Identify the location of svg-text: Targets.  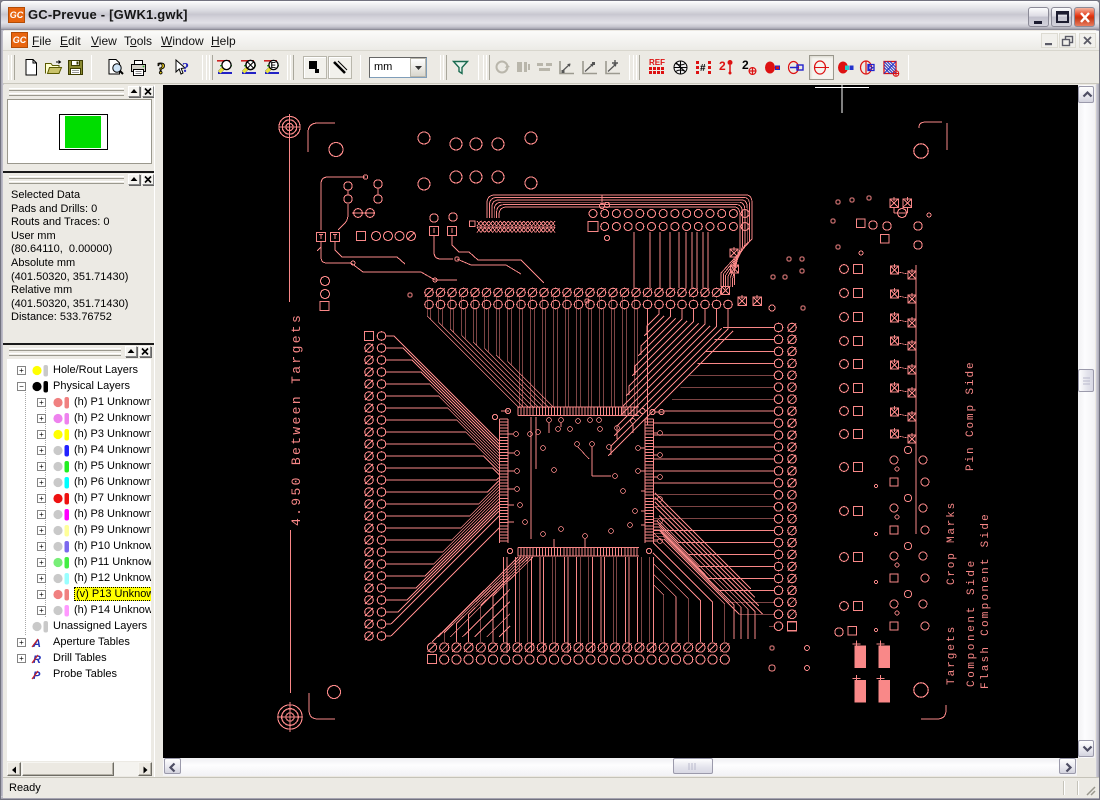
(952, 655).